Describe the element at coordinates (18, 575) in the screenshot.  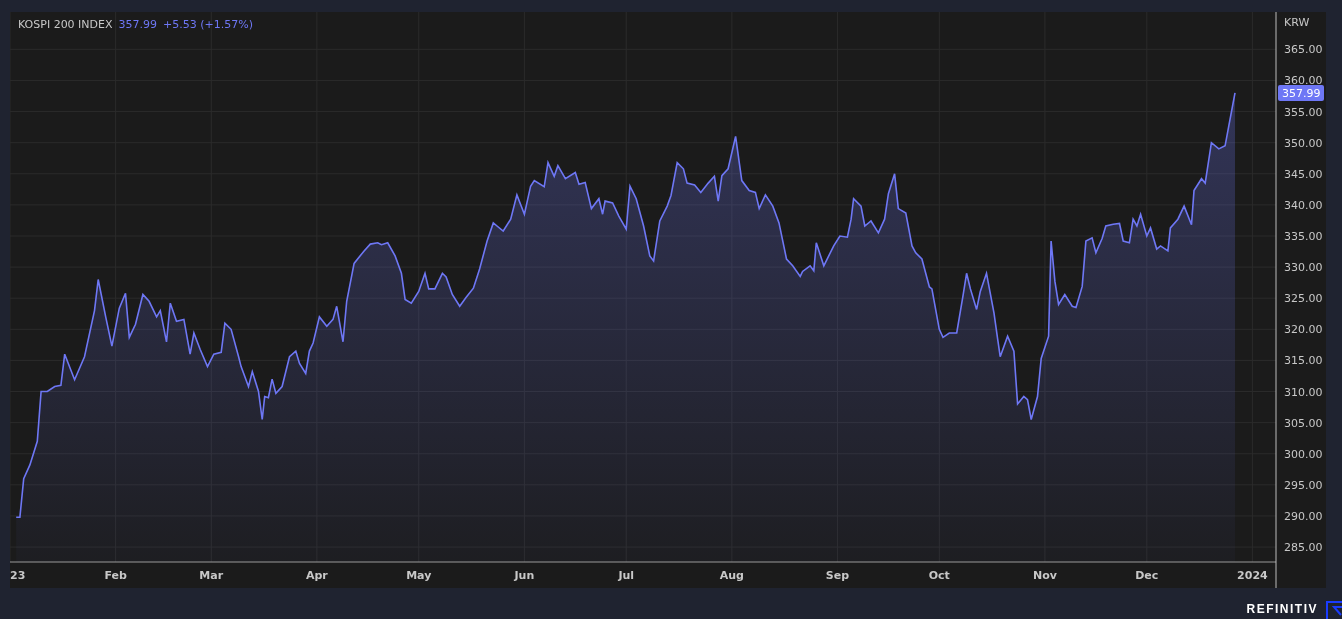
I see `axis-tick-label: 23` at that location.